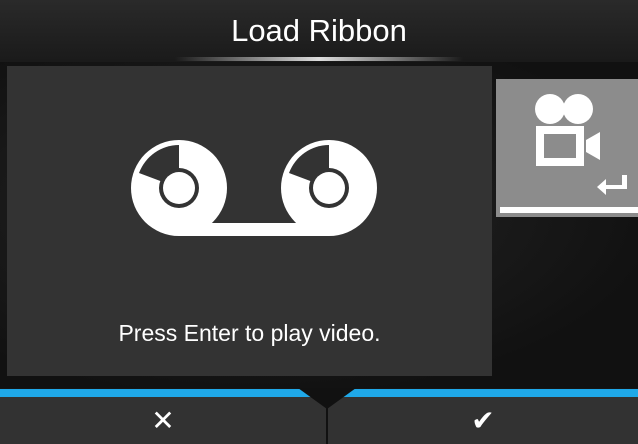 This screenshot has height=444, width=638. What do you see at coordinates (567, 130) in the screenshot?
I see `video-camera-icon` at bounding box center [567, 130].